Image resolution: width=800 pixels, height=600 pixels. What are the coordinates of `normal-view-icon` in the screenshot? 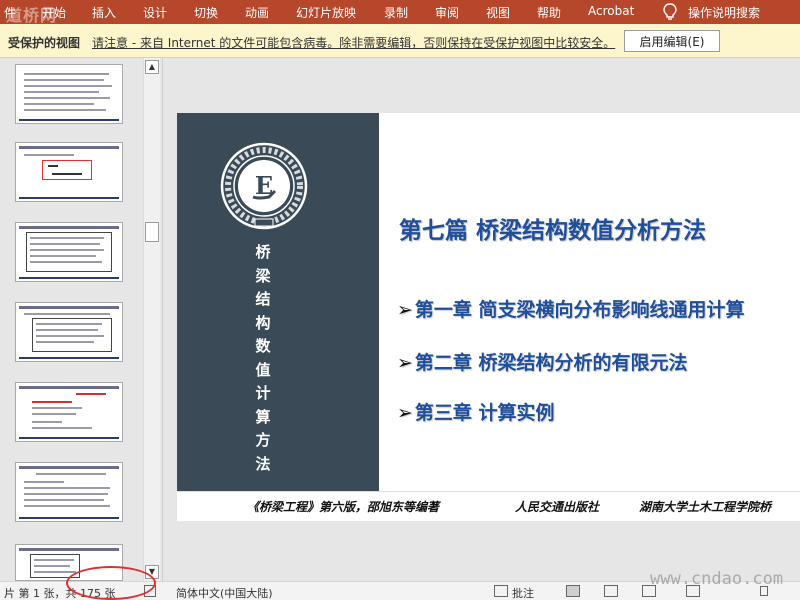 It's located at (573, 591).